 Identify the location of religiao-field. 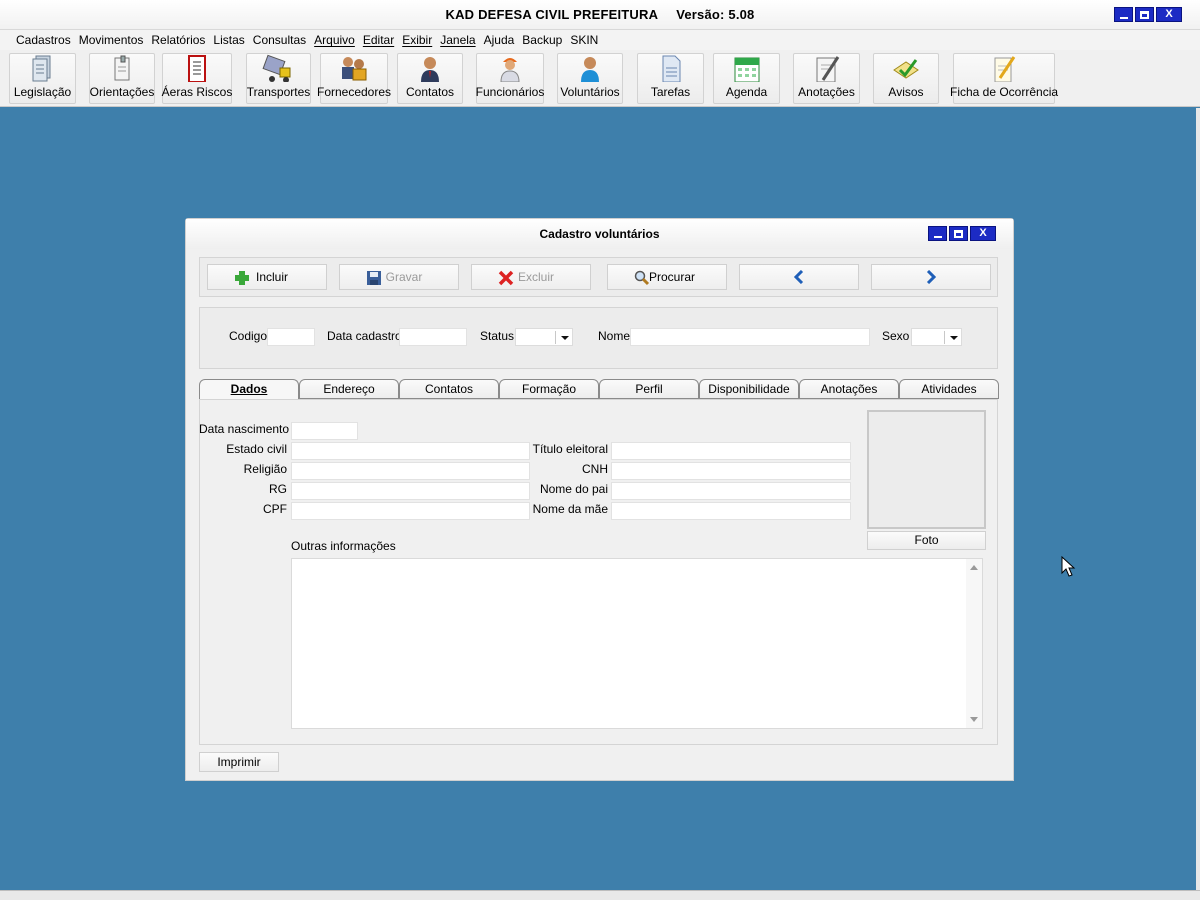
(410, 471).